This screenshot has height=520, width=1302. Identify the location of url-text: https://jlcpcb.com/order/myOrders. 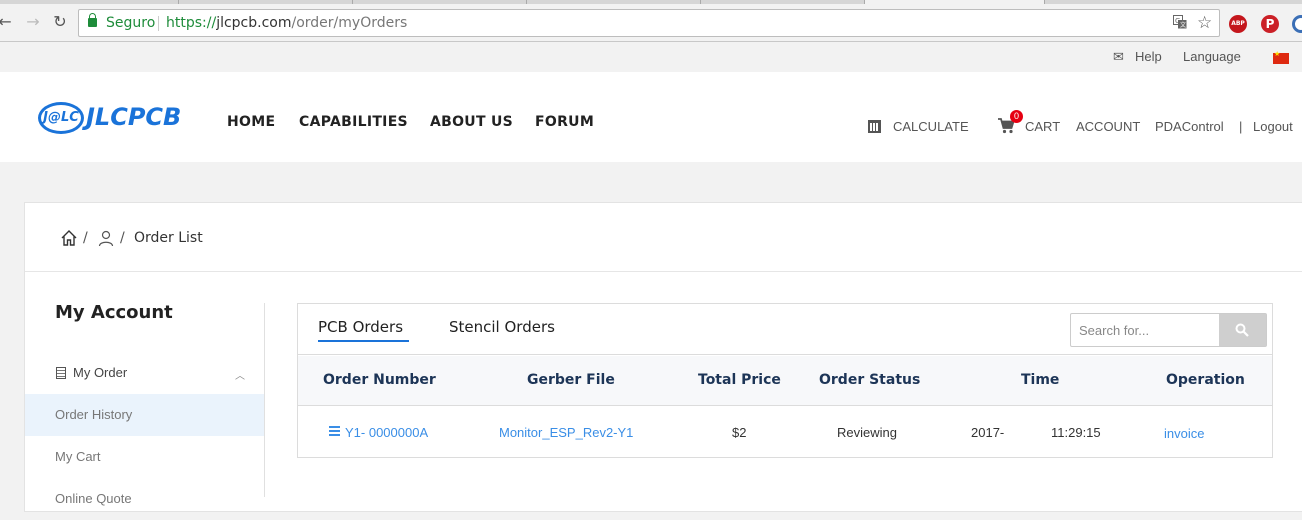
(286, 23).